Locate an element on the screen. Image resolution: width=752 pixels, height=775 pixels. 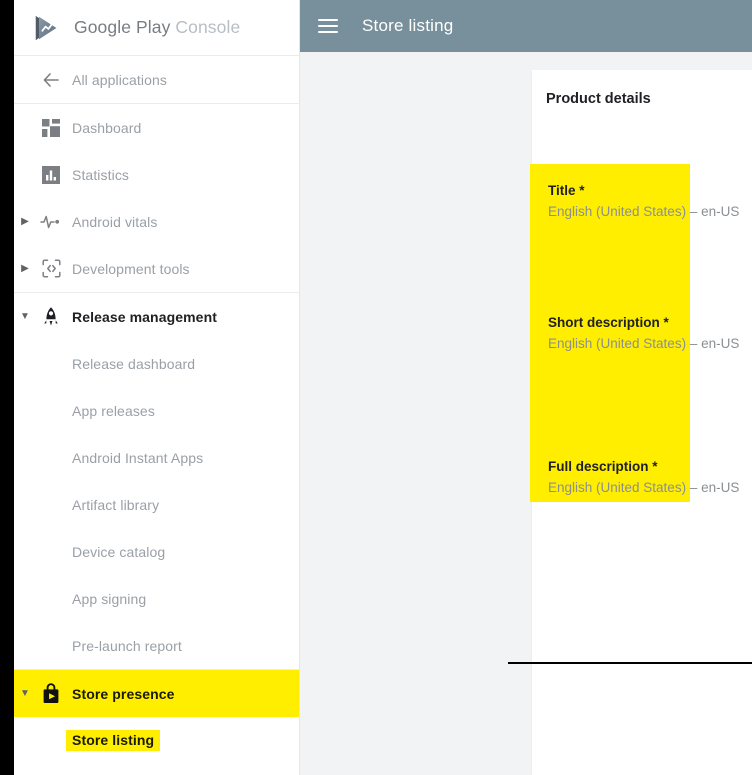
brand-title: Google Play Console is located at coordinates (157, 27).